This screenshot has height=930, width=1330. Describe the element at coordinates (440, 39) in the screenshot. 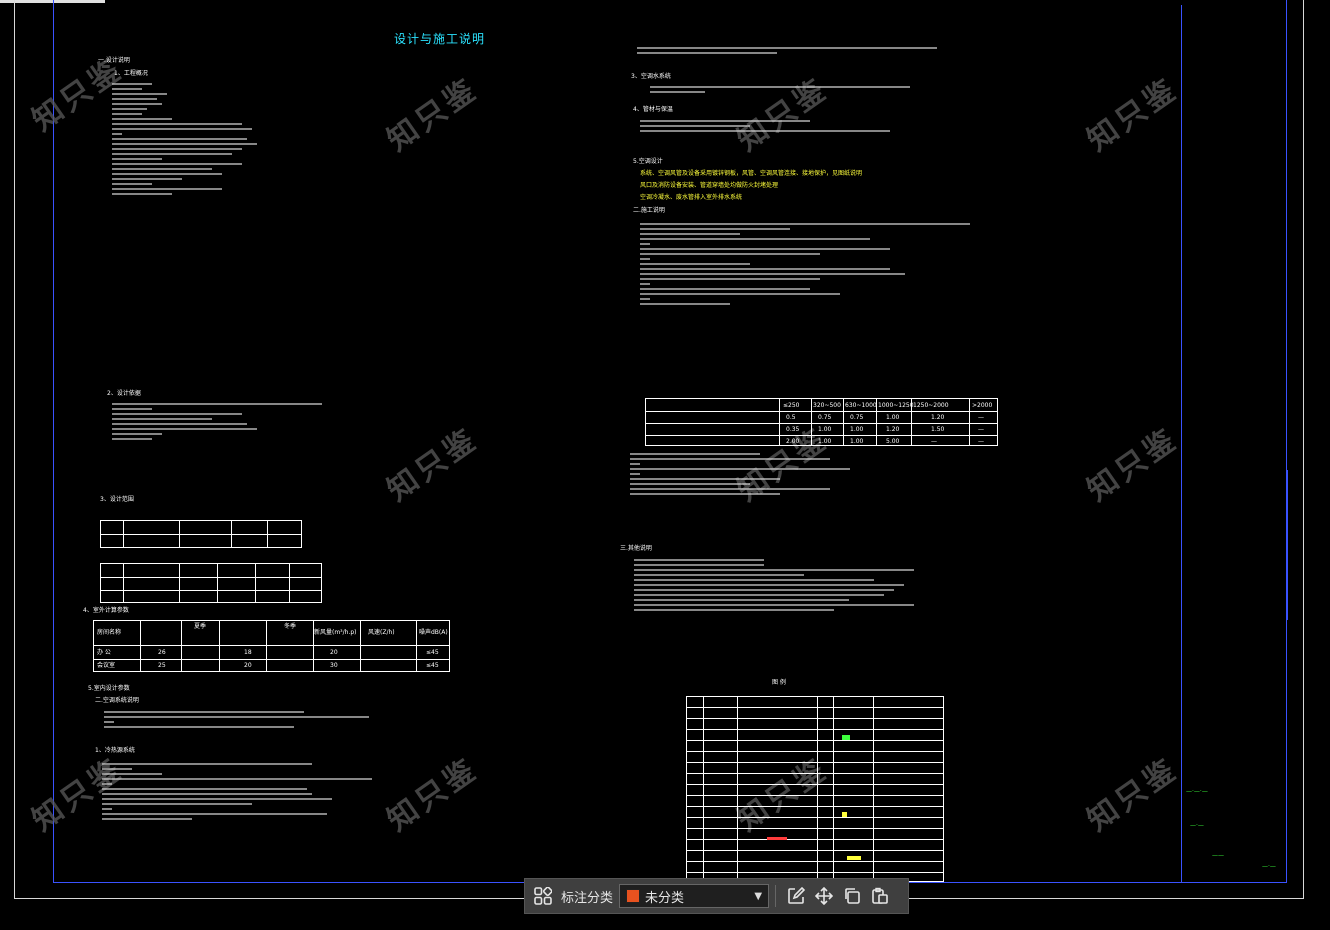

I see `drawing-title: 设计与施工说明` at that location.